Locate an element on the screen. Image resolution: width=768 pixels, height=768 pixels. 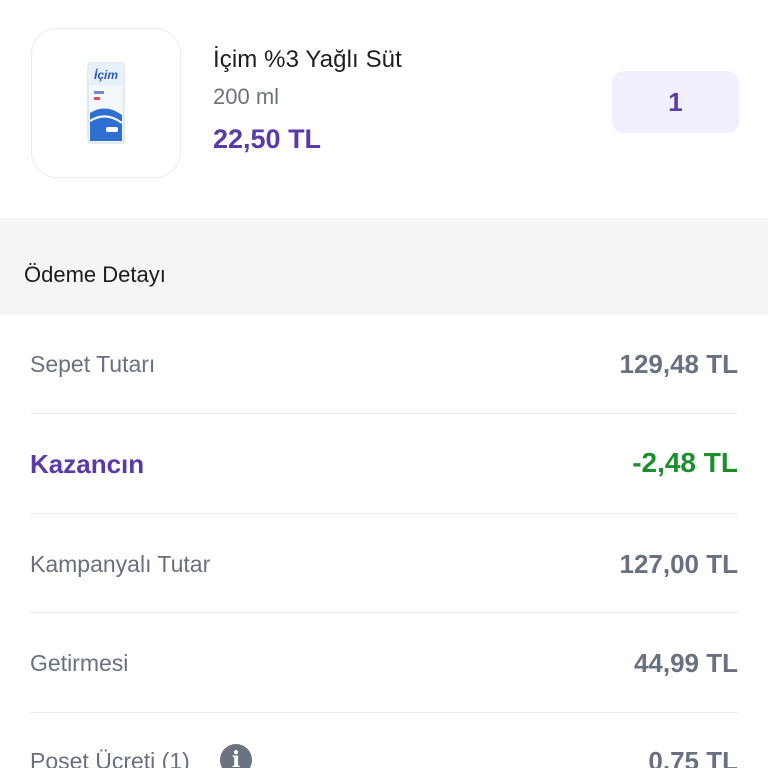
delivery-fee-label: Getirmesi is located at coordinates (79, 663).